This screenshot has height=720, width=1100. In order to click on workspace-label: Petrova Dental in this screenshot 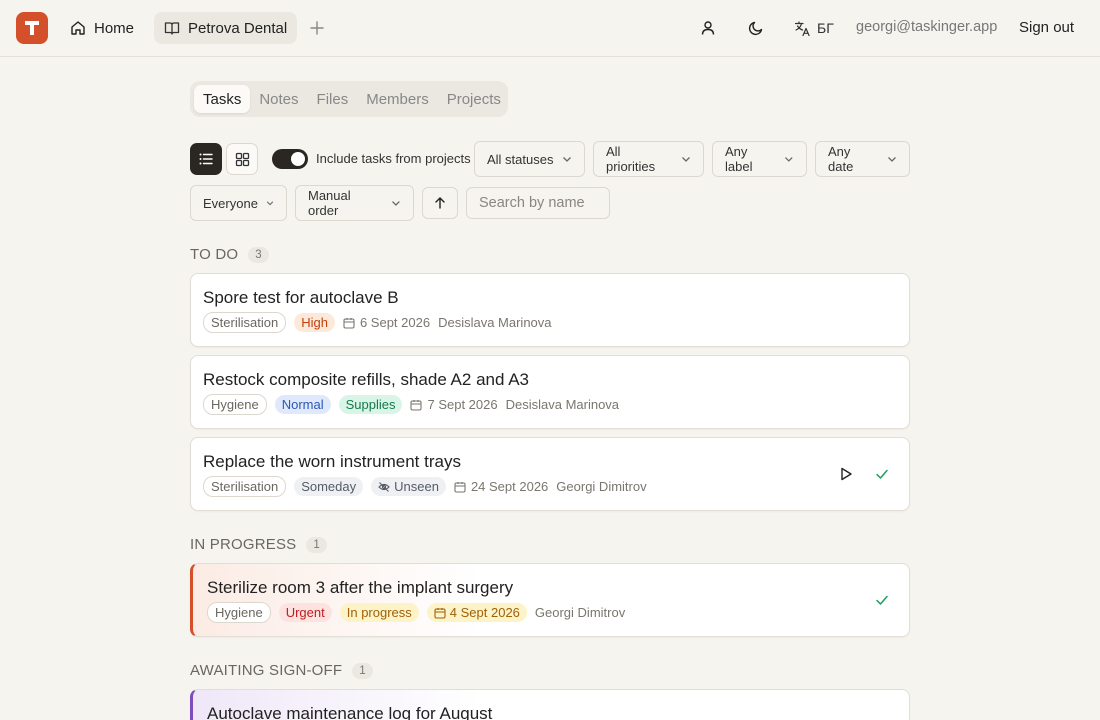, I will do `click(238, 28)`.